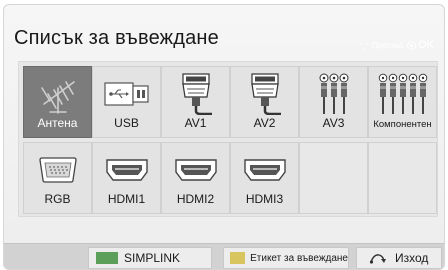 The width and height of the screenshot is (448, 270). Describe the element at coordinates (333, 94) in the screenshot. I see `rca-cable-icon` at that location.